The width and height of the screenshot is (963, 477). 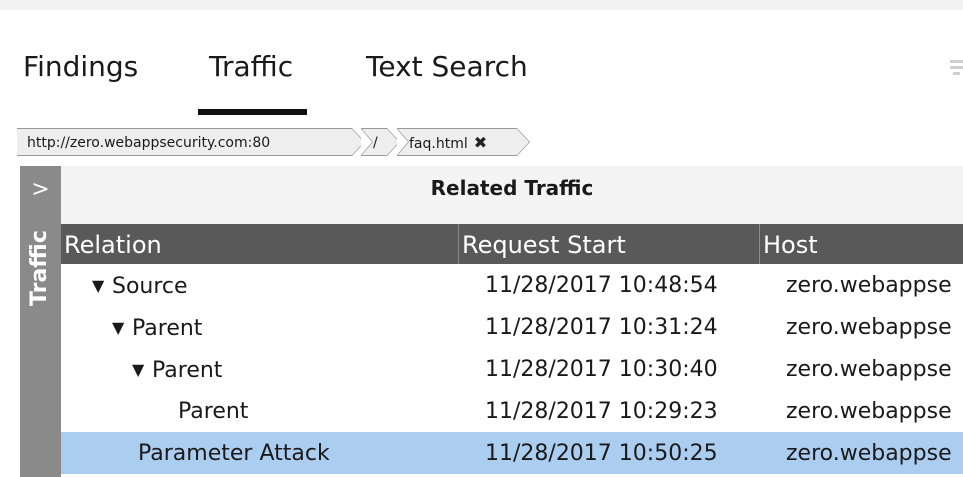 I want to click on breadcrumb-host: http://zero.webappsecurity.com:80, so click(x=191, y=142).